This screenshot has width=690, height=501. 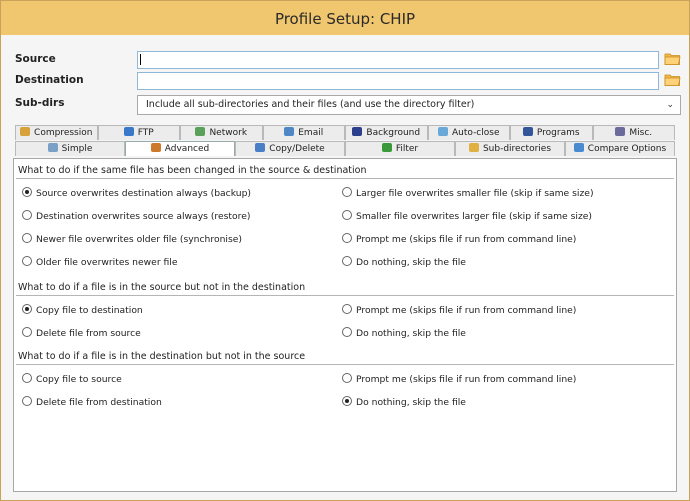 I want to click on tab-misc: Misc., so click(x=633, y=132).